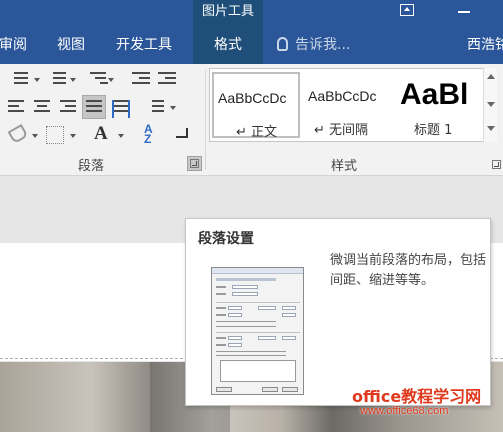  I want to click on tooltip-description: 微调当前段落的布局，包括间距、缩进等等。, so click(408, 270).